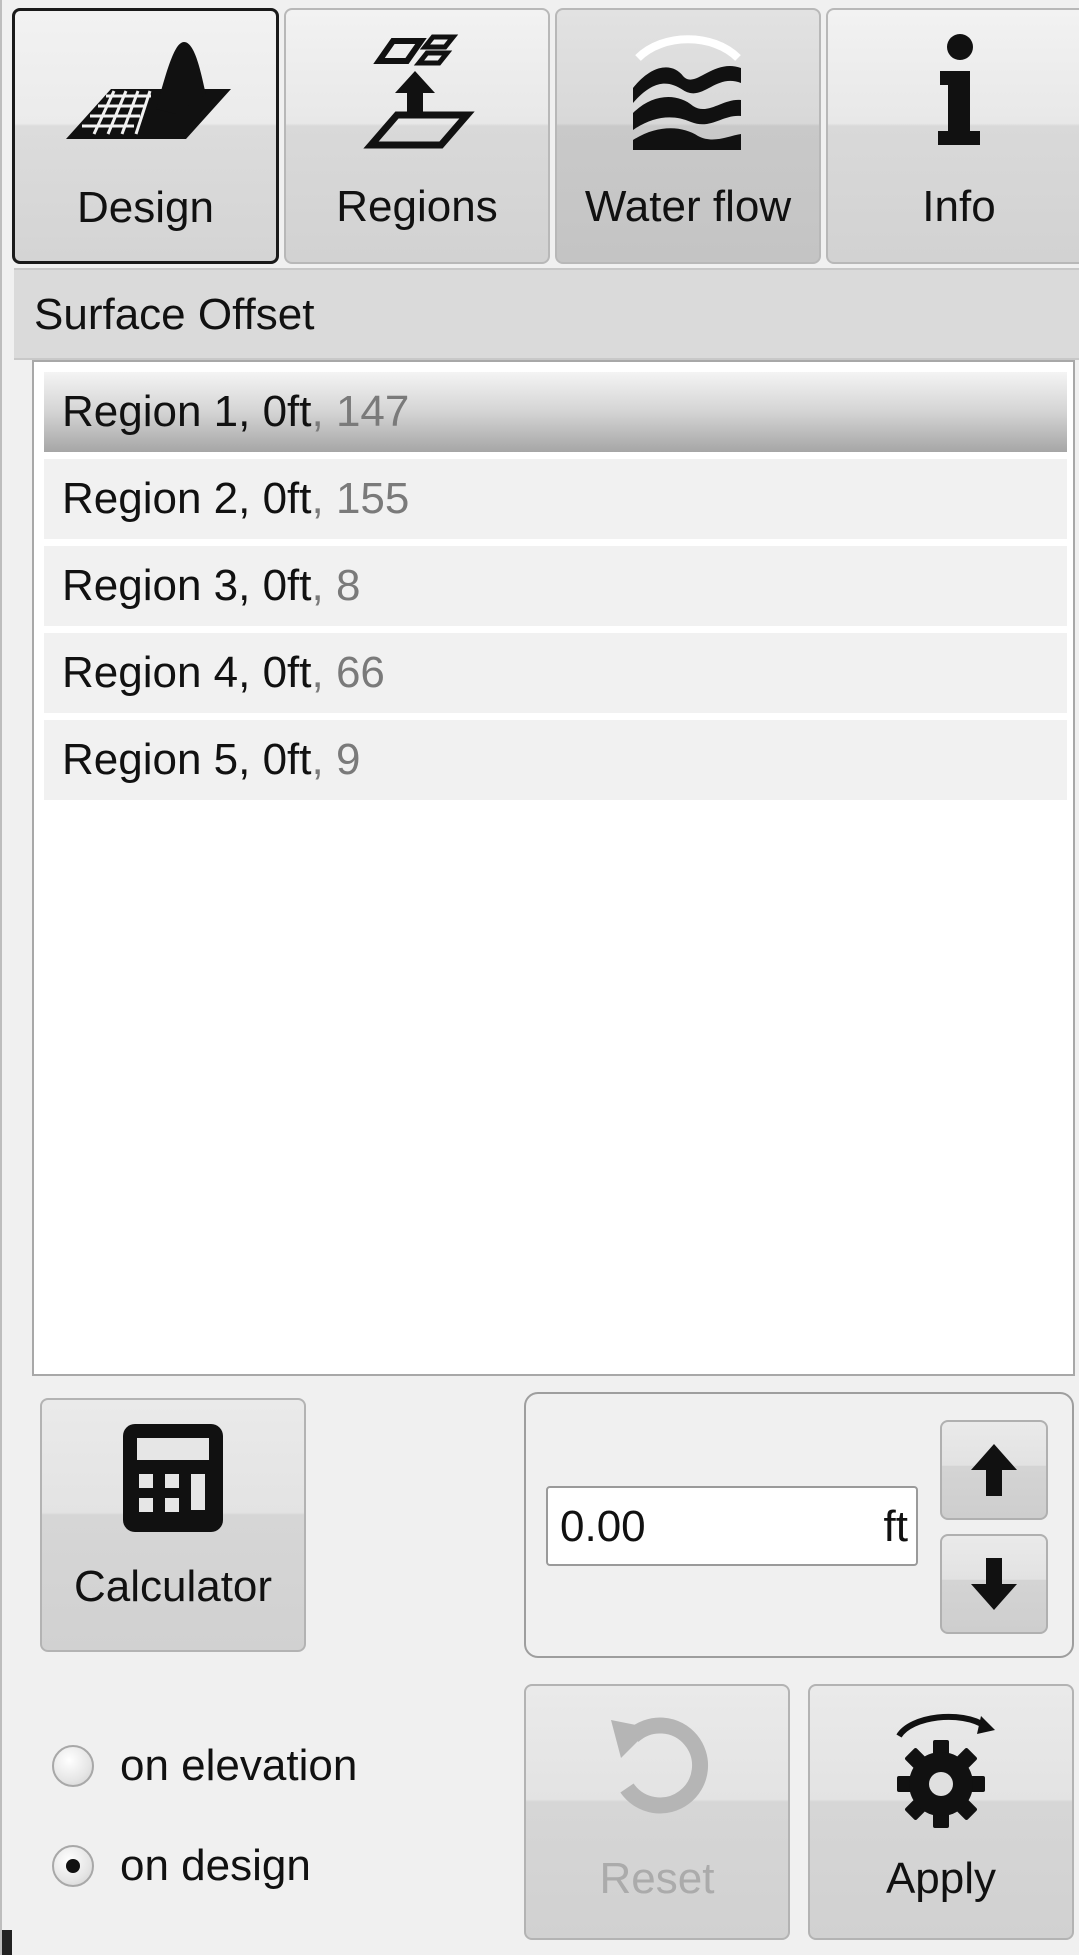 The width and height of the screenshot is (1079, 1955). I want to click on info-icon, so click(953, 93).